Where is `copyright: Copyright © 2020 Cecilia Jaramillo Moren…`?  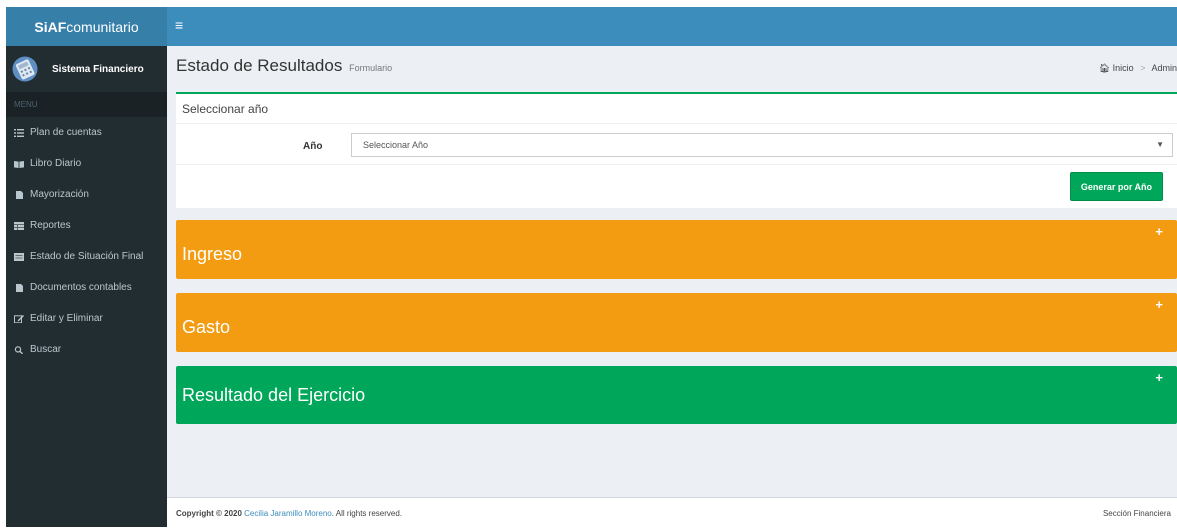 copyright: Copyright © 2020 Cecilia Jaramillo Moren… is located at coordinates (289, 513).